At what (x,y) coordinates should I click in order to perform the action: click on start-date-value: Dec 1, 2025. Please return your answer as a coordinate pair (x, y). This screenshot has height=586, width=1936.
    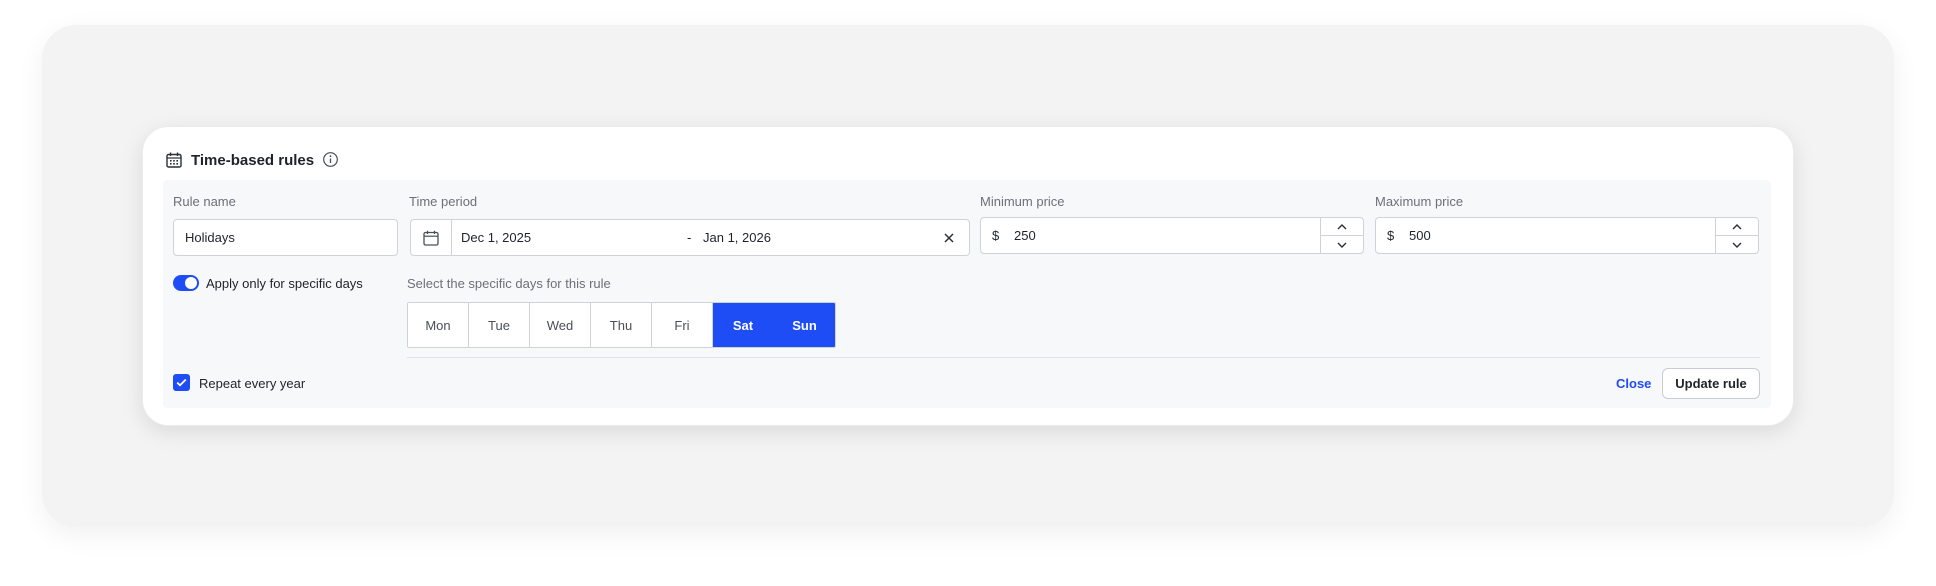
    Looking at the image, I should click on (569, 237).